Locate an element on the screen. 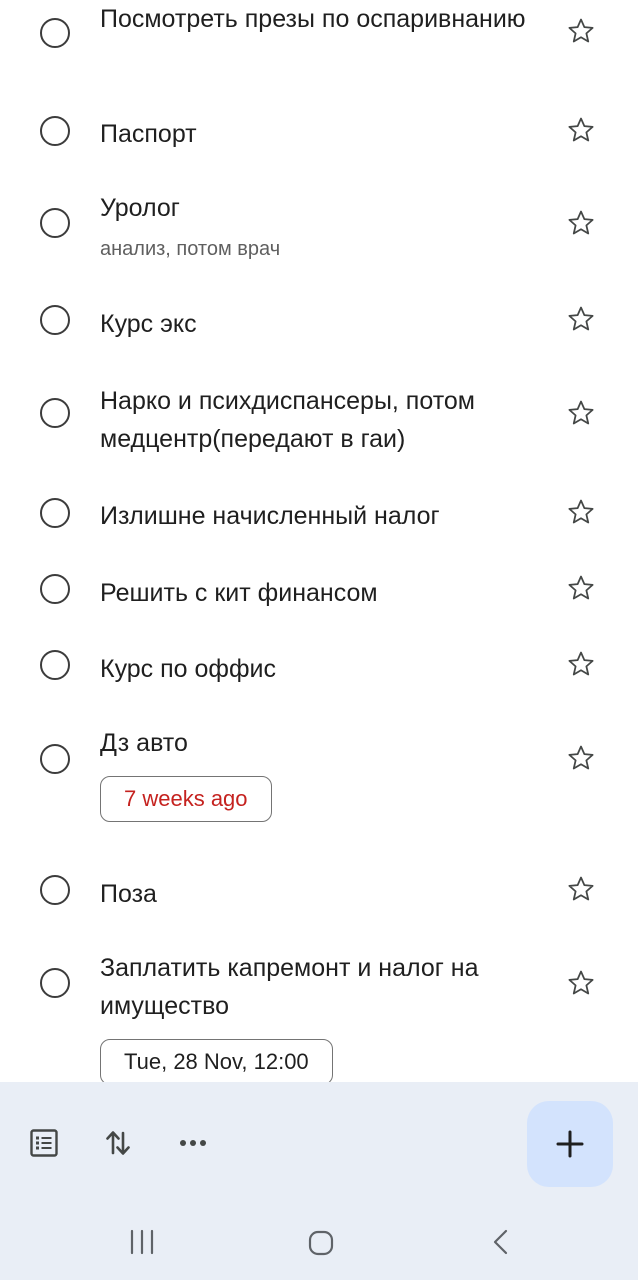  task-note: анализ, потом врач is located at coordinates (190, 249).